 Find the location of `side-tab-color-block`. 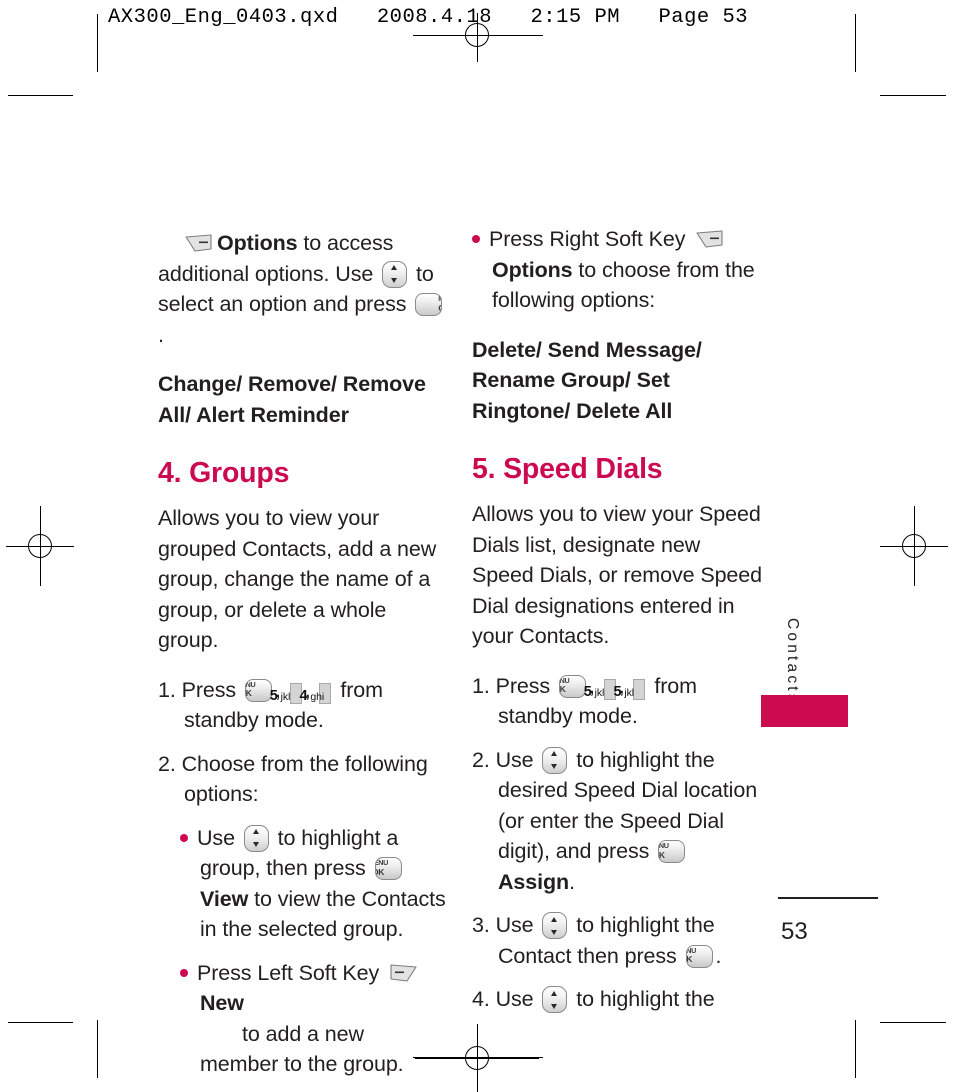

side-tab-color-block is located at coordinates (804, 711).